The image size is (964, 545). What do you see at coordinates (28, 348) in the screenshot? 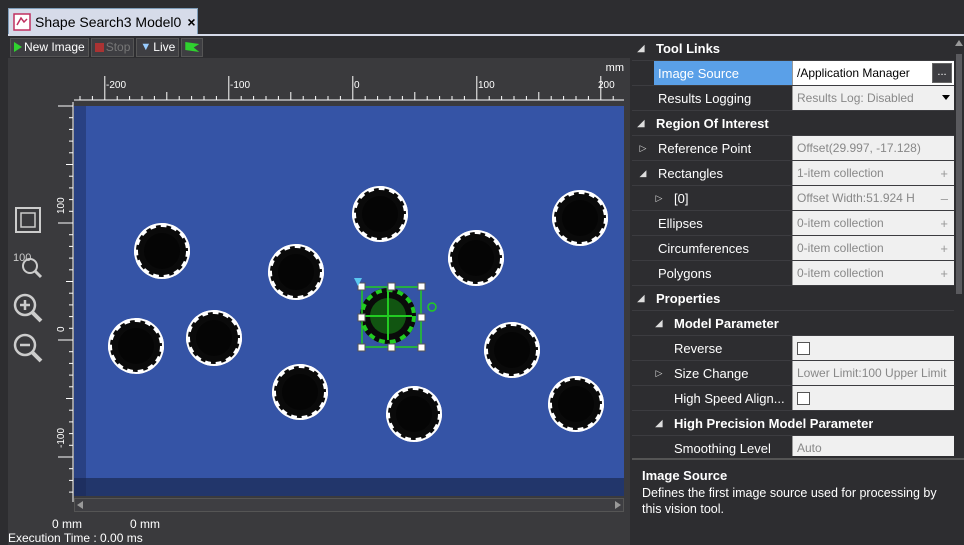
I see `zoom-out-icon` at bounding box center [28, 348].